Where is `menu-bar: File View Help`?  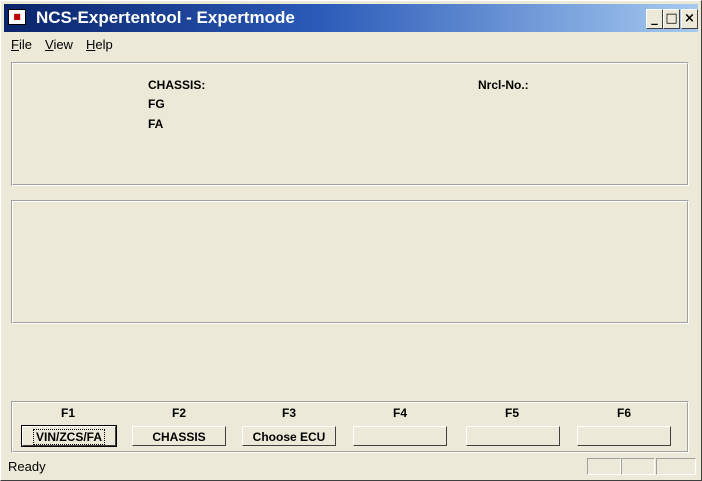
menu-bar: File View Help is located at coordinates (351, 44).